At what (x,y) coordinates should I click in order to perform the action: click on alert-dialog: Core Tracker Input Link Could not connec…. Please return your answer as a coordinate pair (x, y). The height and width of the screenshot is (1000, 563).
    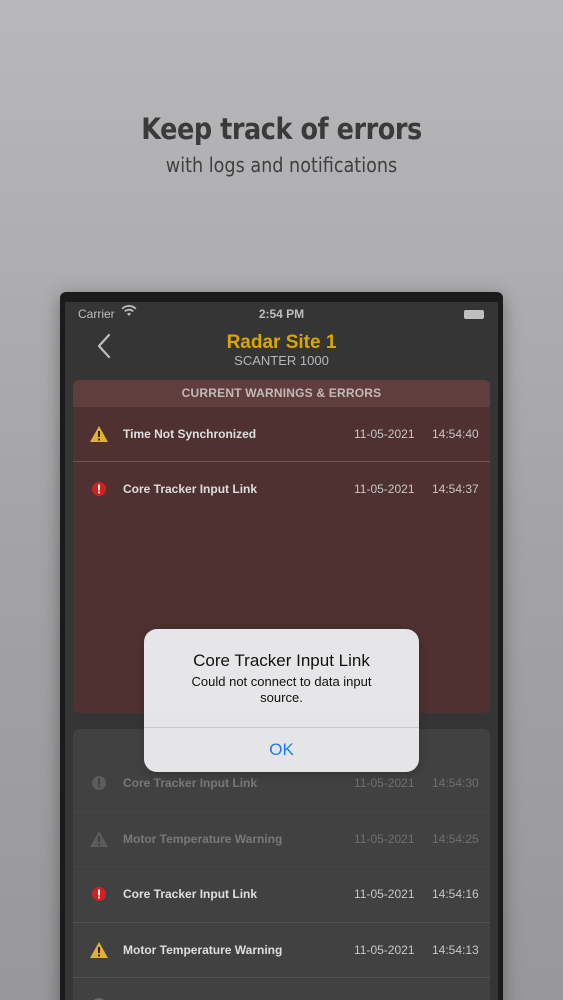
    Looking at the image, I should click on (281, 700).